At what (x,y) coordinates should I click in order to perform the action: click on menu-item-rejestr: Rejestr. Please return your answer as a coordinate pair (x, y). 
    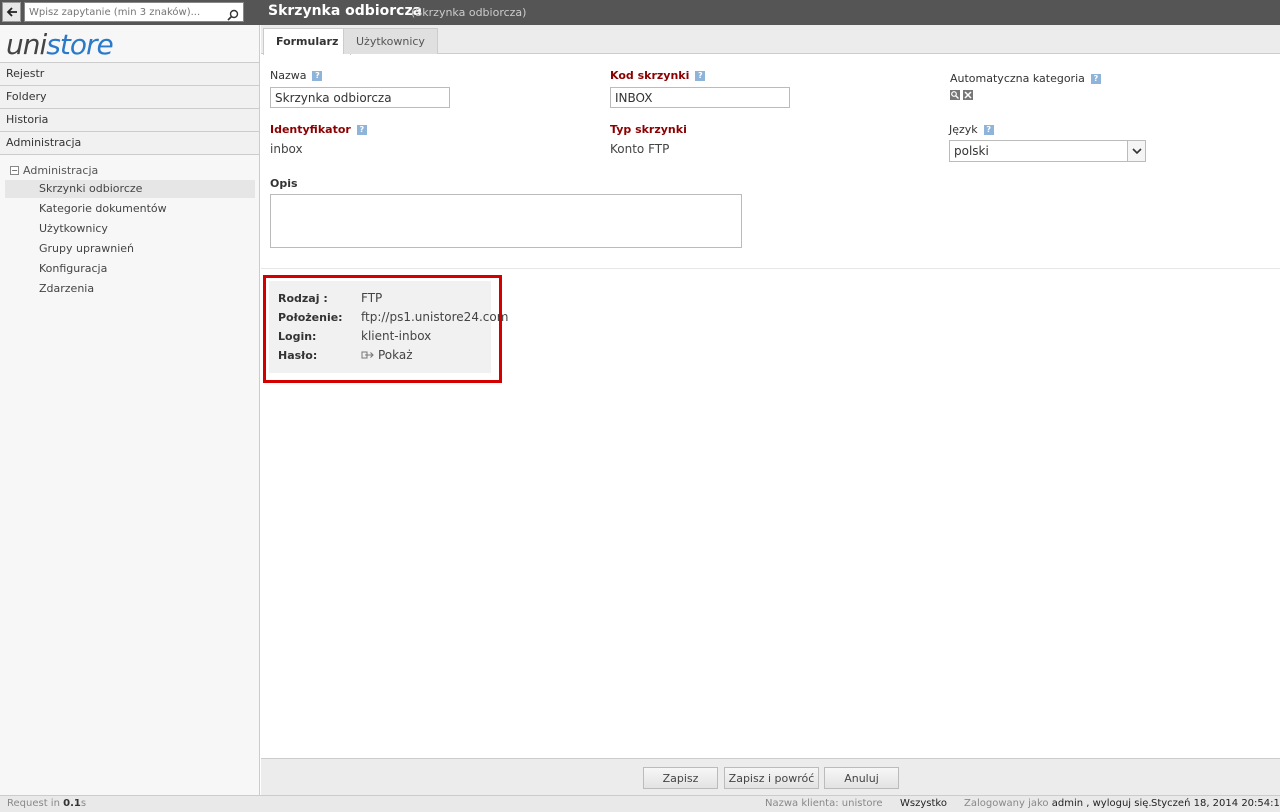
    Looking at the image, I should click on (129, 73).